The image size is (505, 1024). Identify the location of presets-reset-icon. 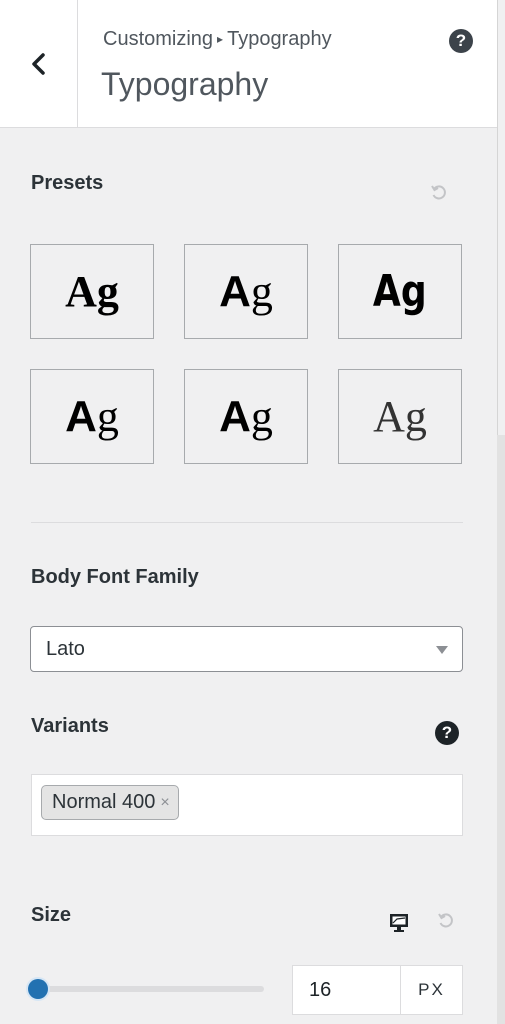
(439, 193).